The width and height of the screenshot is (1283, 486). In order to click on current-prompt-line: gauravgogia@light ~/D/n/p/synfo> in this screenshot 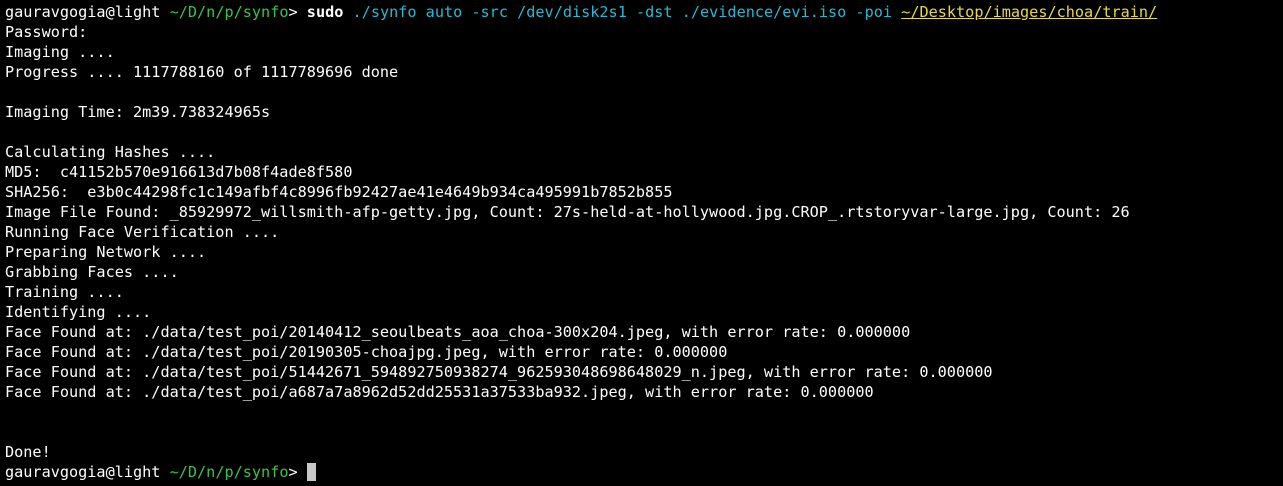, I will do `click(644, 472)`.